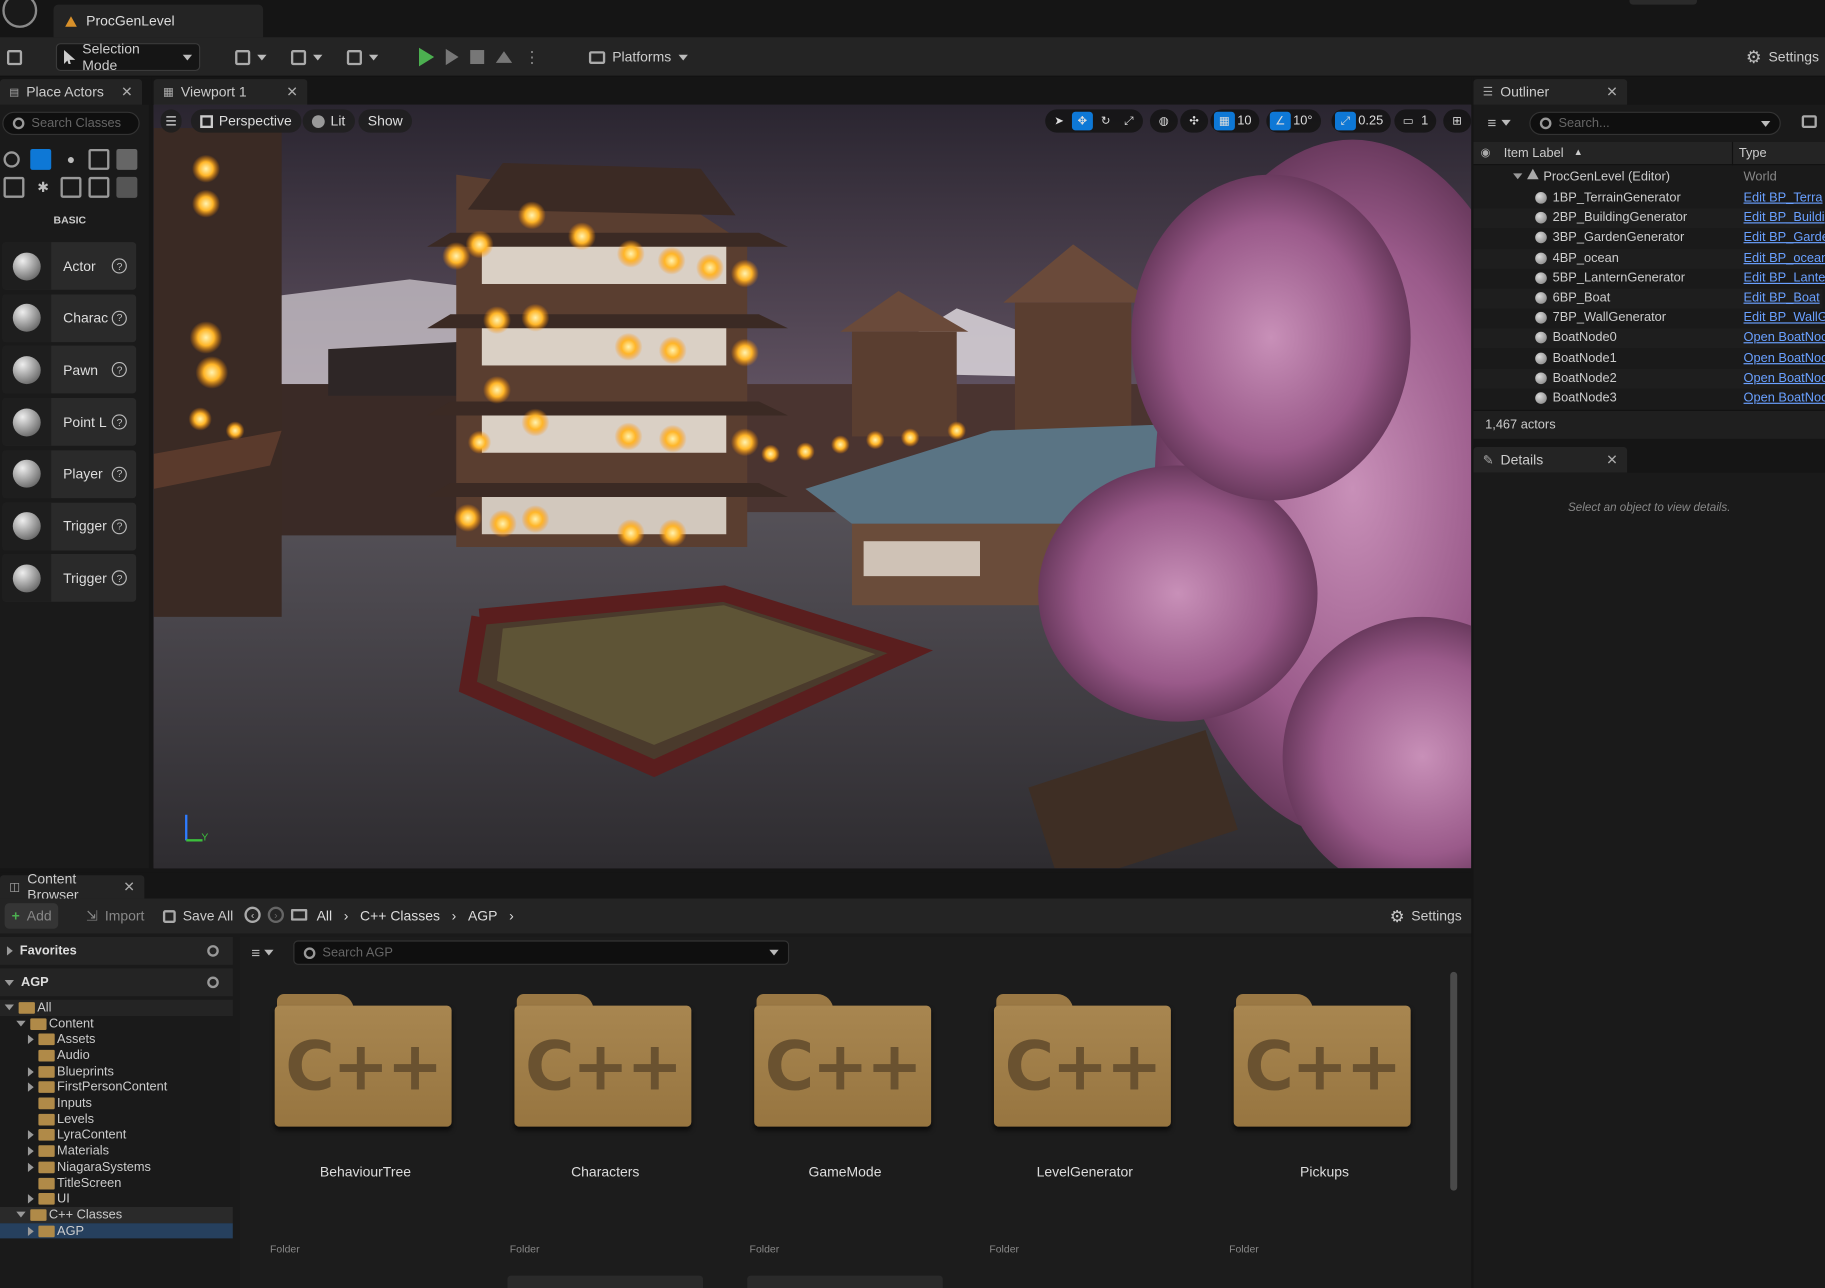  Describe the element at coordinates (427, 57) in the screenshot. I see `play-icon` at that location.